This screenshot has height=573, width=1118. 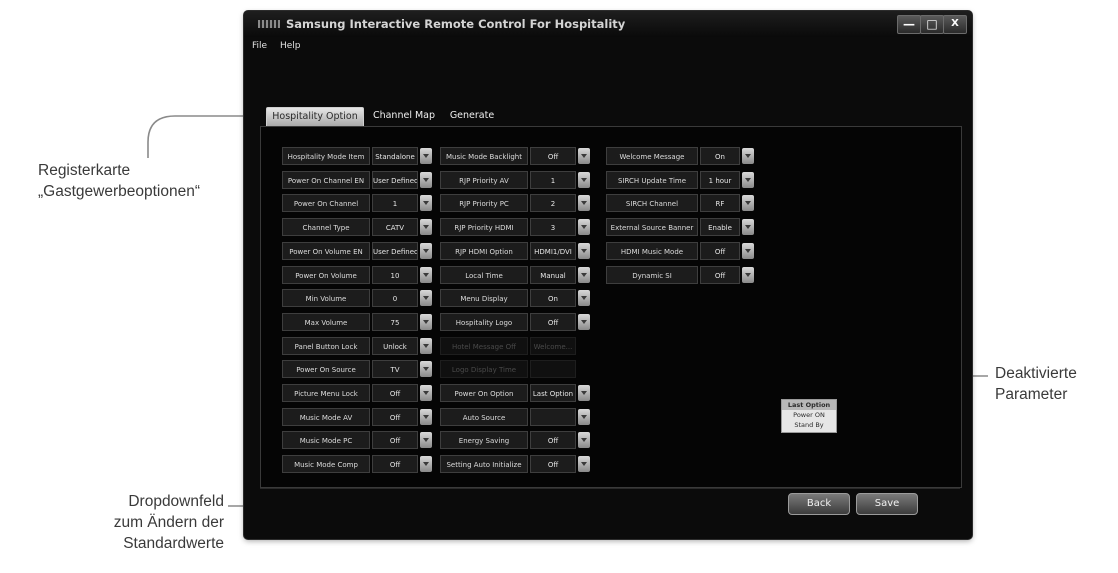 I want to click on setting-welcome-message: Welcome Message On, so click(x=680, y=156).